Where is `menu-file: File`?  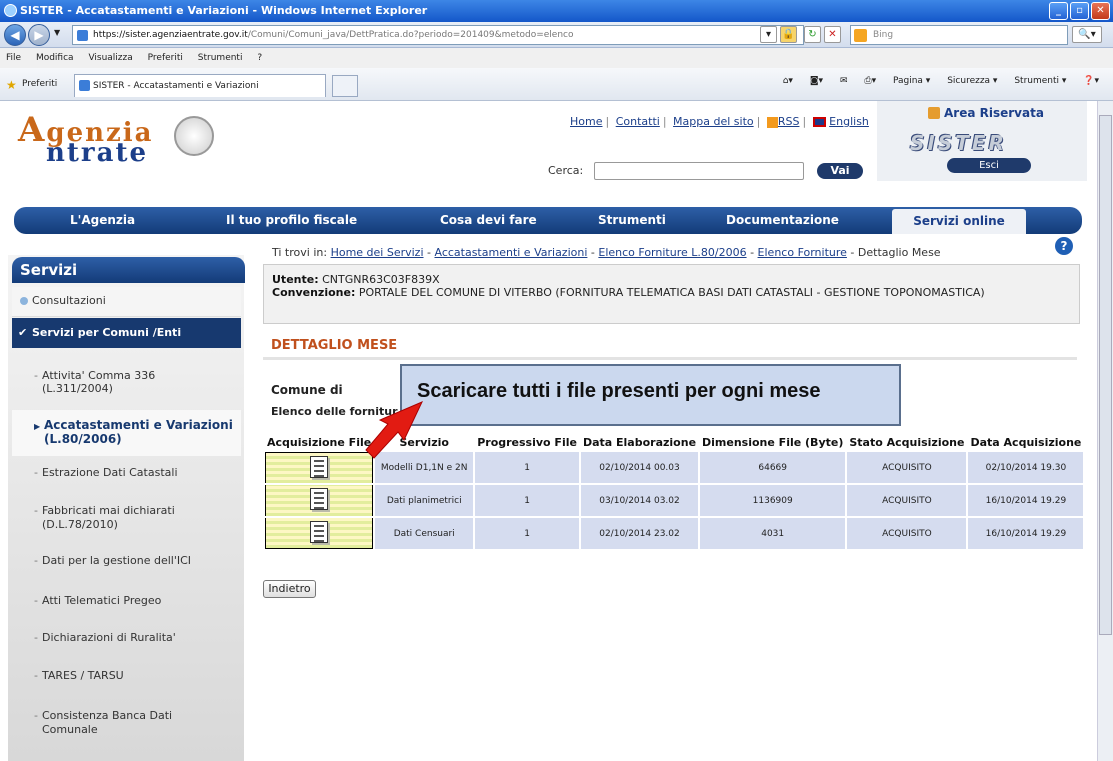
menu-file: File is located at coordinates (13, 58).